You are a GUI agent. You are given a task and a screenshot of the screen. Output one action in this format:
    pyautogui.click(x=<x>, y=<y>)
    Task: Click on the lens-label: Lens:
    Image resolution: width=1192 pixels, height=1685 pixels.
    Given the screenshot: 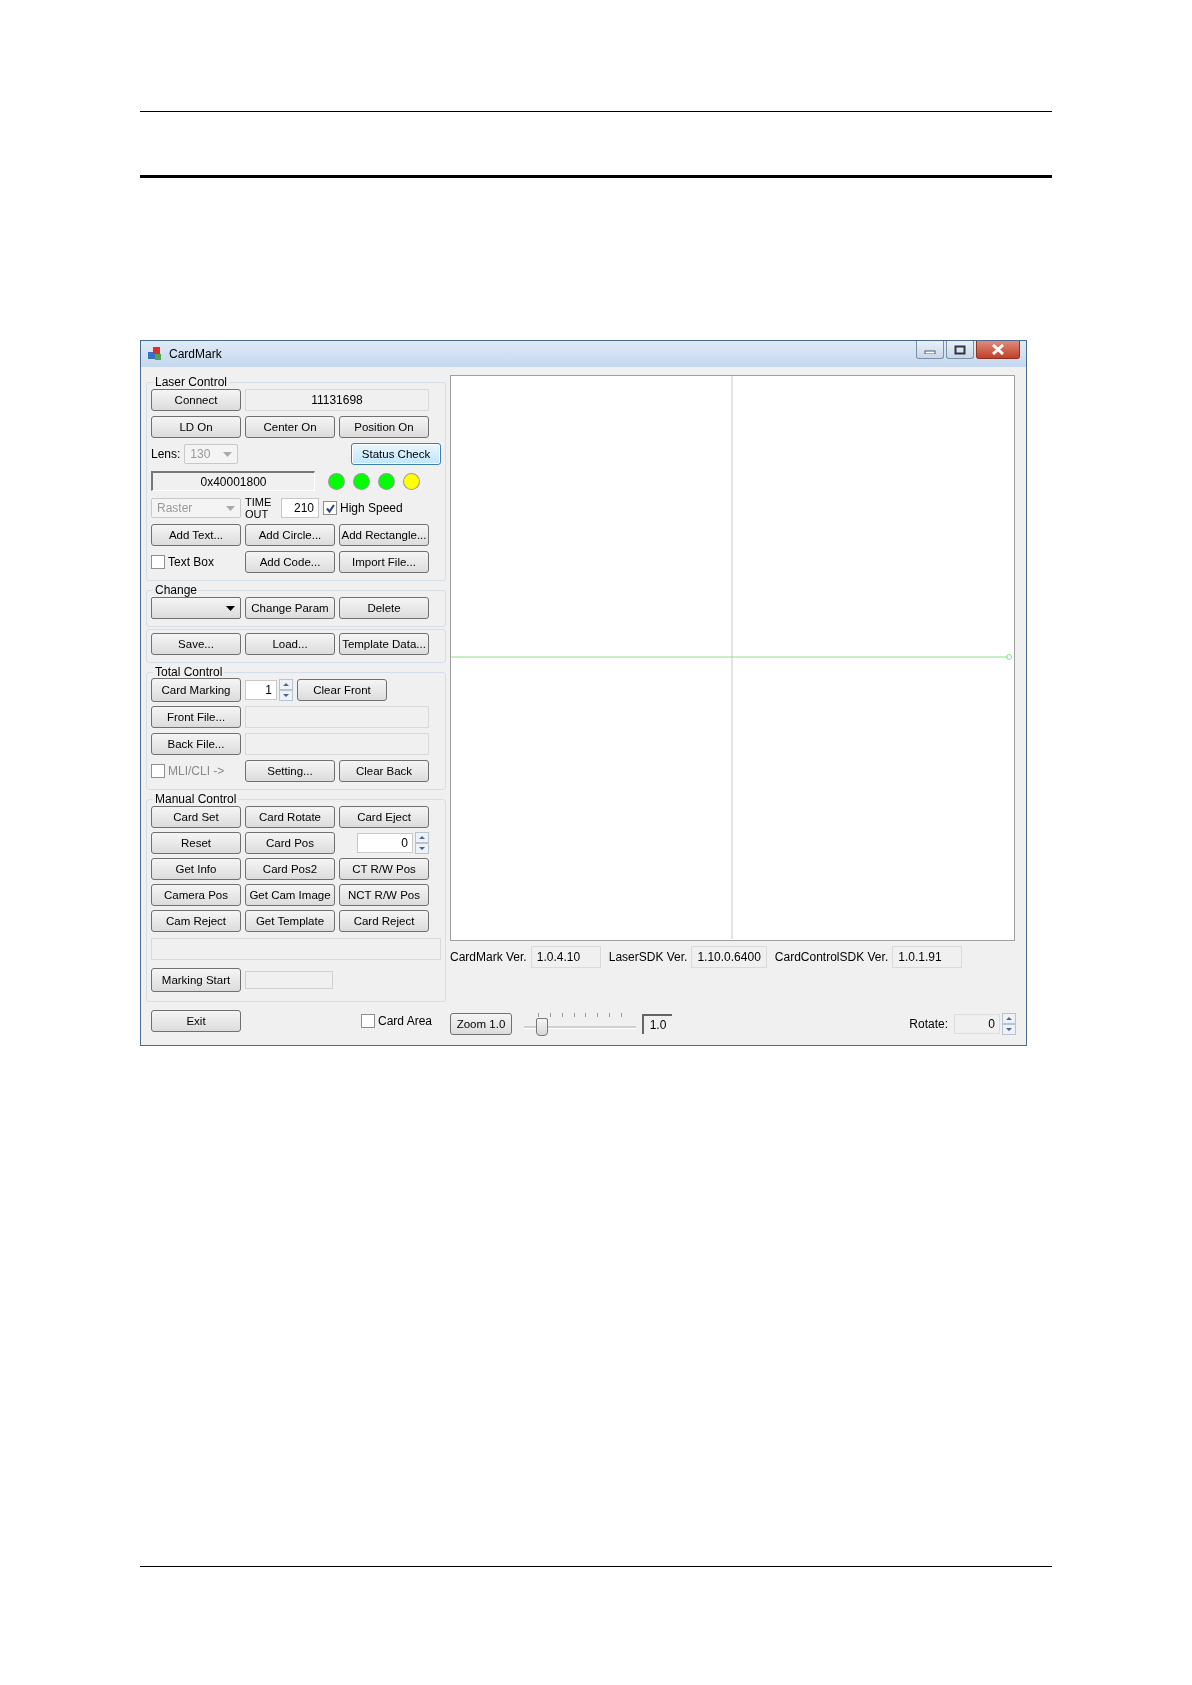 What is the action you would take?
    pyautogui.click(x=166, y=454)
    